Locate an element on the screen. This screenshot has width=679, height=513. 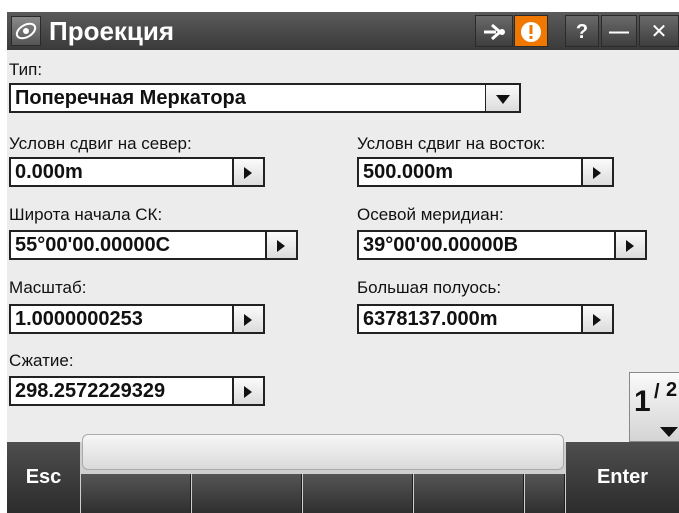
origin-latitude-field: 55°00'00.00000С is located at coordinates (138, 245).